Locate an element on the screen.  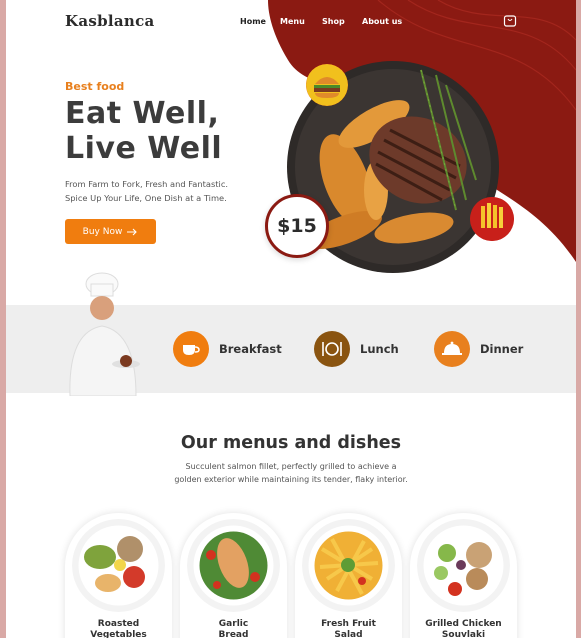
buy-now-label: Buy Now is located at coordinates (102, 231).